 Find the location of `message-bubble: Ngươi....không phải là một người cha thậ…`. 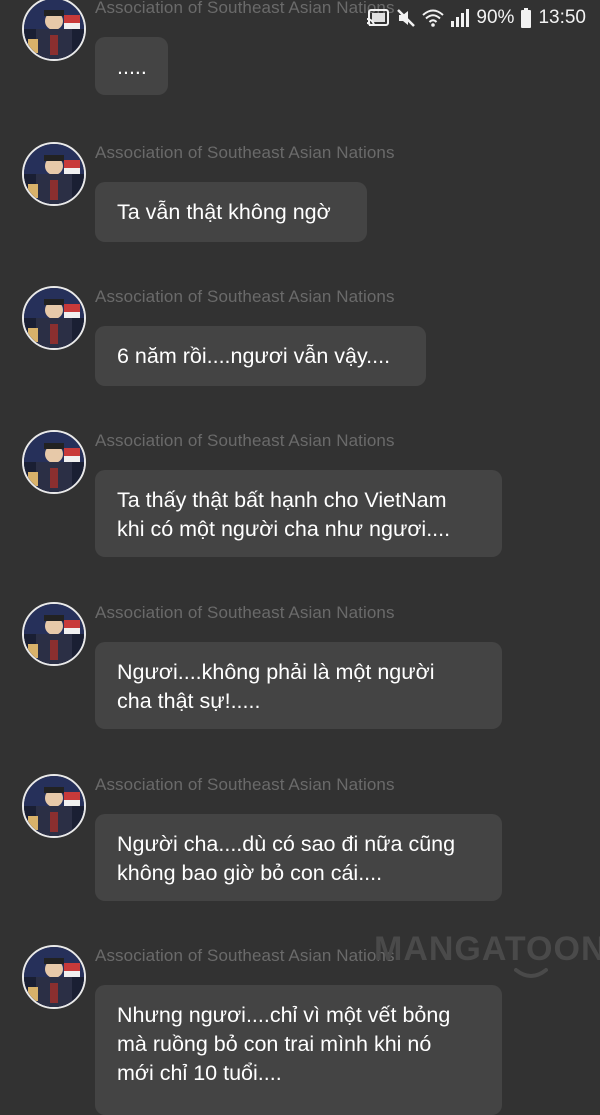

message-bubble: Ngươi....không phải là một người cha thậ… is located at coordinates (298, 685).